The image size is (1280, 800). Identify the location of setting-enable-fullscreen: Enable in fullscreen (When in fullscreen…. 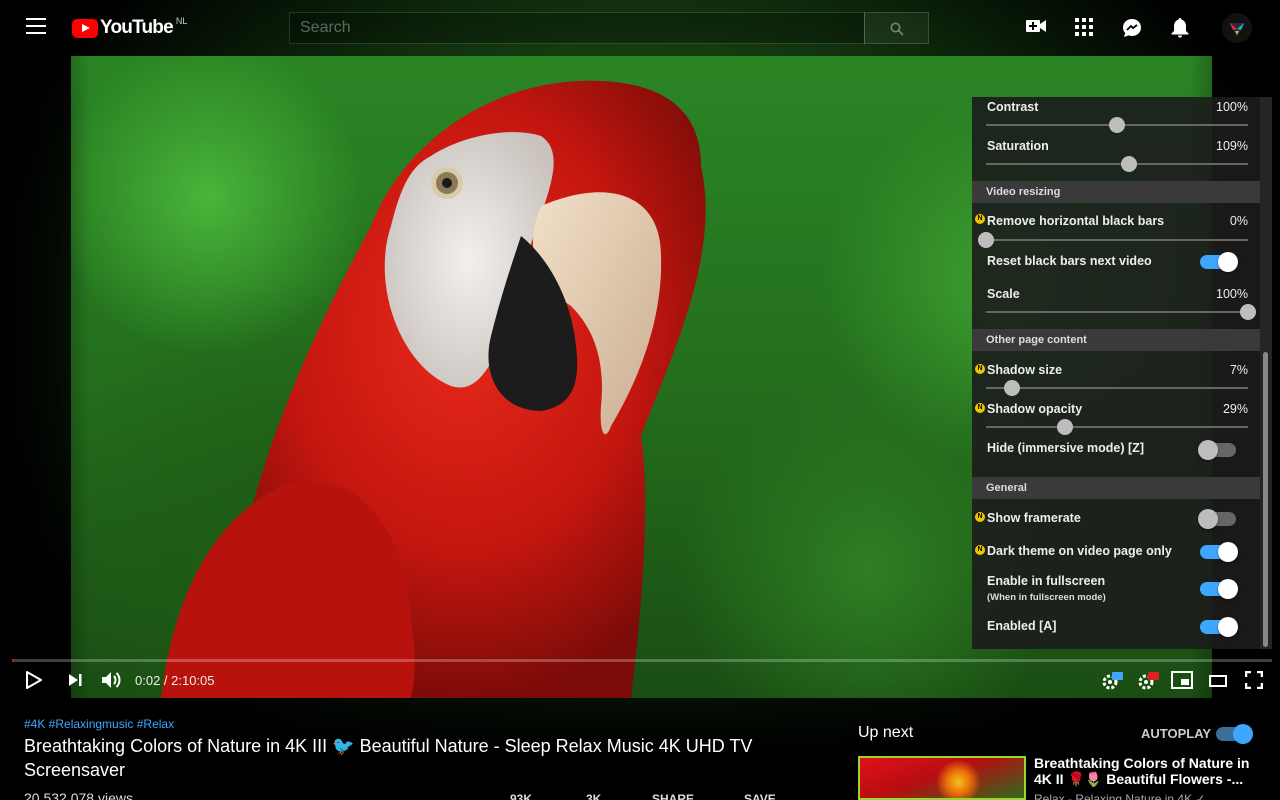
(1116, 592).